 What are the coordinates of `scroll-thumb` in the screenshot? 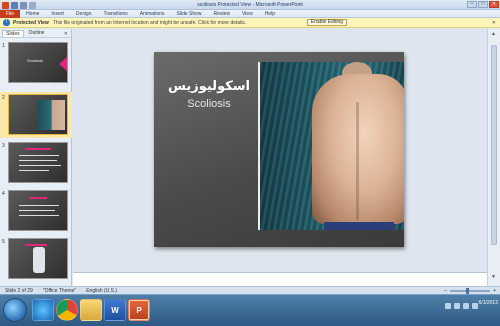 It's located at (494, 145).